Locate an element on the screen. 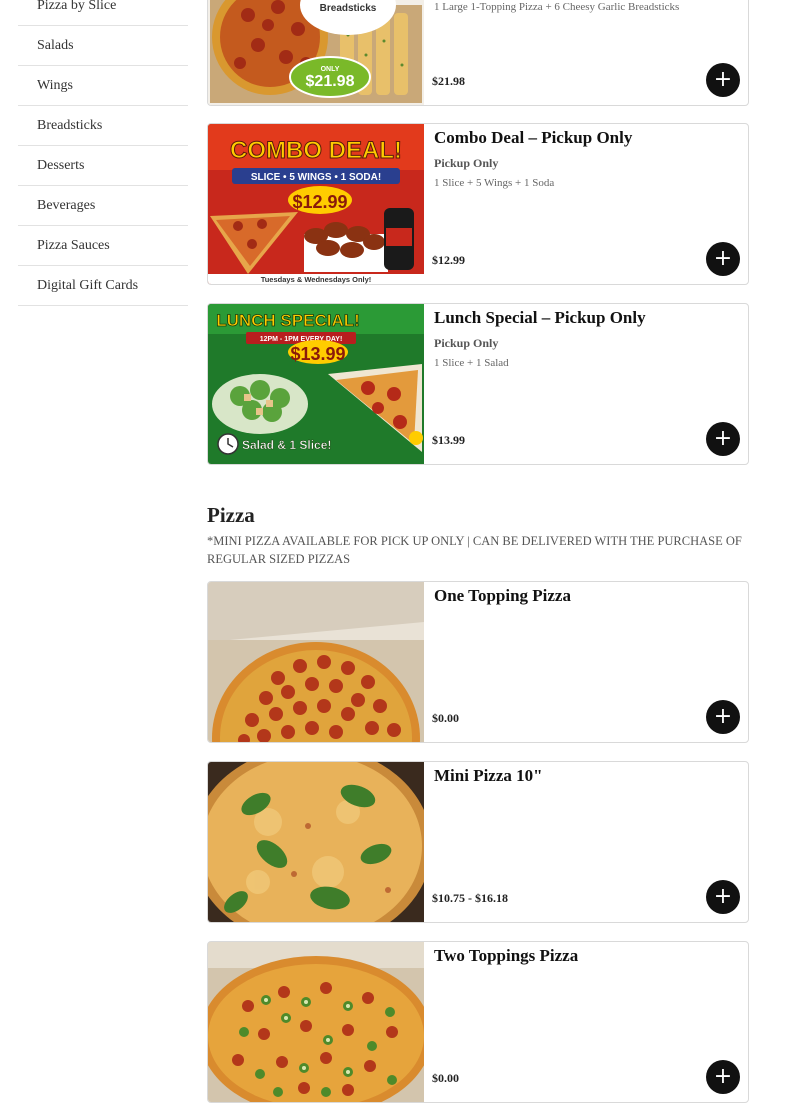  pizza-image-pepperoni is located at coordinates (316, 662).